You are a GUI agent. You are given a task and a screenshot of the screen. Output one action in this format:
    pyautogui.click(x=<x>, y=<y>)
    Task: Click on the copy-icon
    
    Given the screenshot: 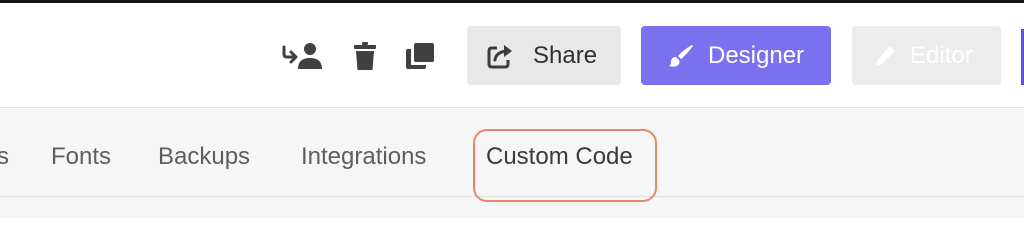 What is the action you would take?
    pyautogui.click(x=420, y=56)
    